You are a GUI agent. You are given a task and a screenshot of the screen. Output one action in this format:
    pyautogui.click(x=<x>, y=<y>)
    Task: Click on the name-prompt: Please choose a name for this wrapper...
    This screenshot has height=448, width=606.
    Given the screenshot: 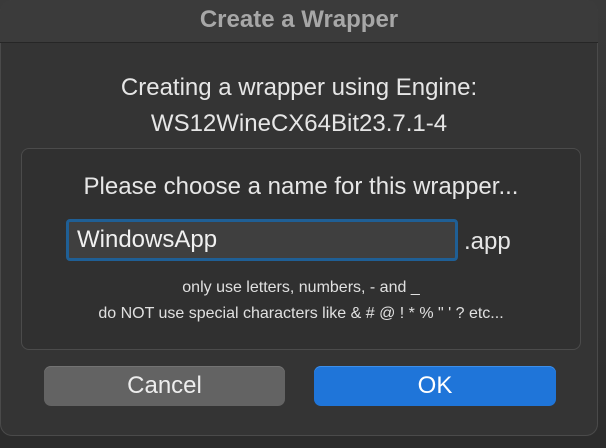 What is the action you would take?
    pyautogui.click(x=301, y=186)
    